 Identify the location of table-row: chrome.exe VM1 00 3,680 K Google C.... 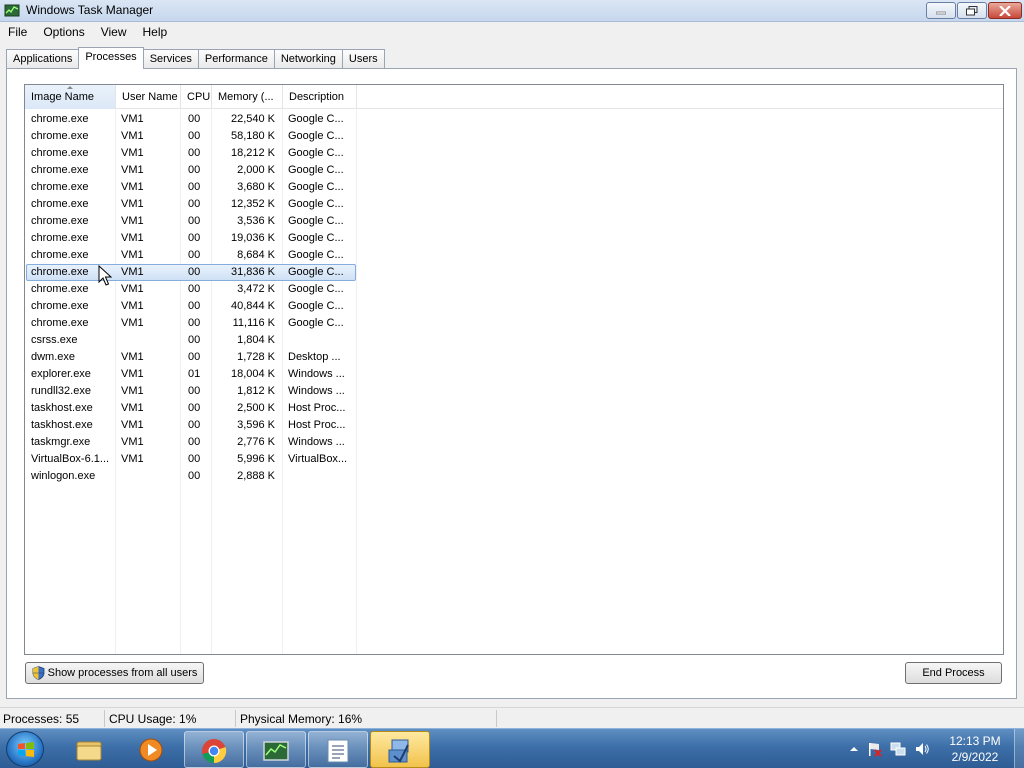
(514, 187).